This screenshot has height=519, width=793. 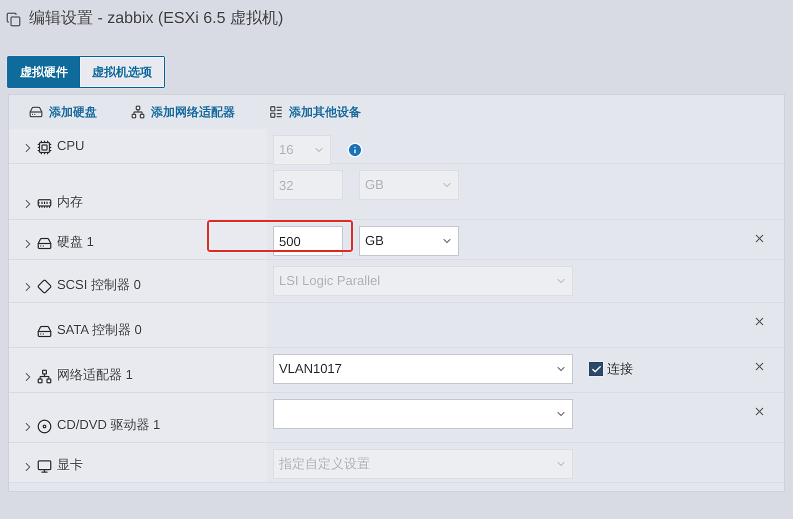 What do you see at coordinates (99, 285) in the screenshot?
I see `device-label: SCSI 控制器 0` at bounding box center [99, 285].